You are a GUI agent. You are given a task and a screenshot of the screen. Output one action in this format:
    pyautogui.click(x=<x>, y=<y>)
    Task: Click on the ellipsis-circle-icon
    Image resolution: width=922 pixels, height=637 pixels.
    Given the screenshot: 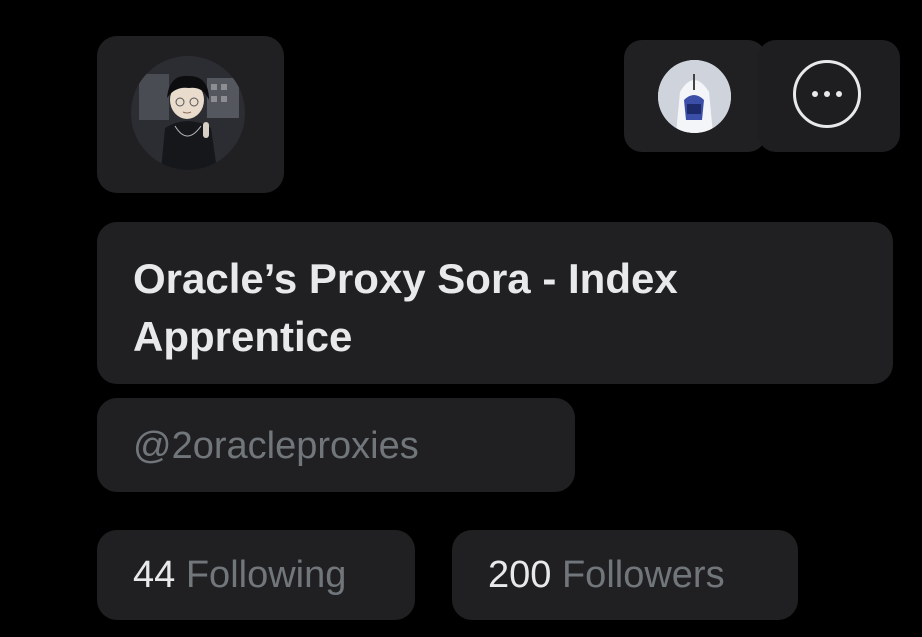 What is the action you would take?
    pyautogui.click(x=827, y=94)
    